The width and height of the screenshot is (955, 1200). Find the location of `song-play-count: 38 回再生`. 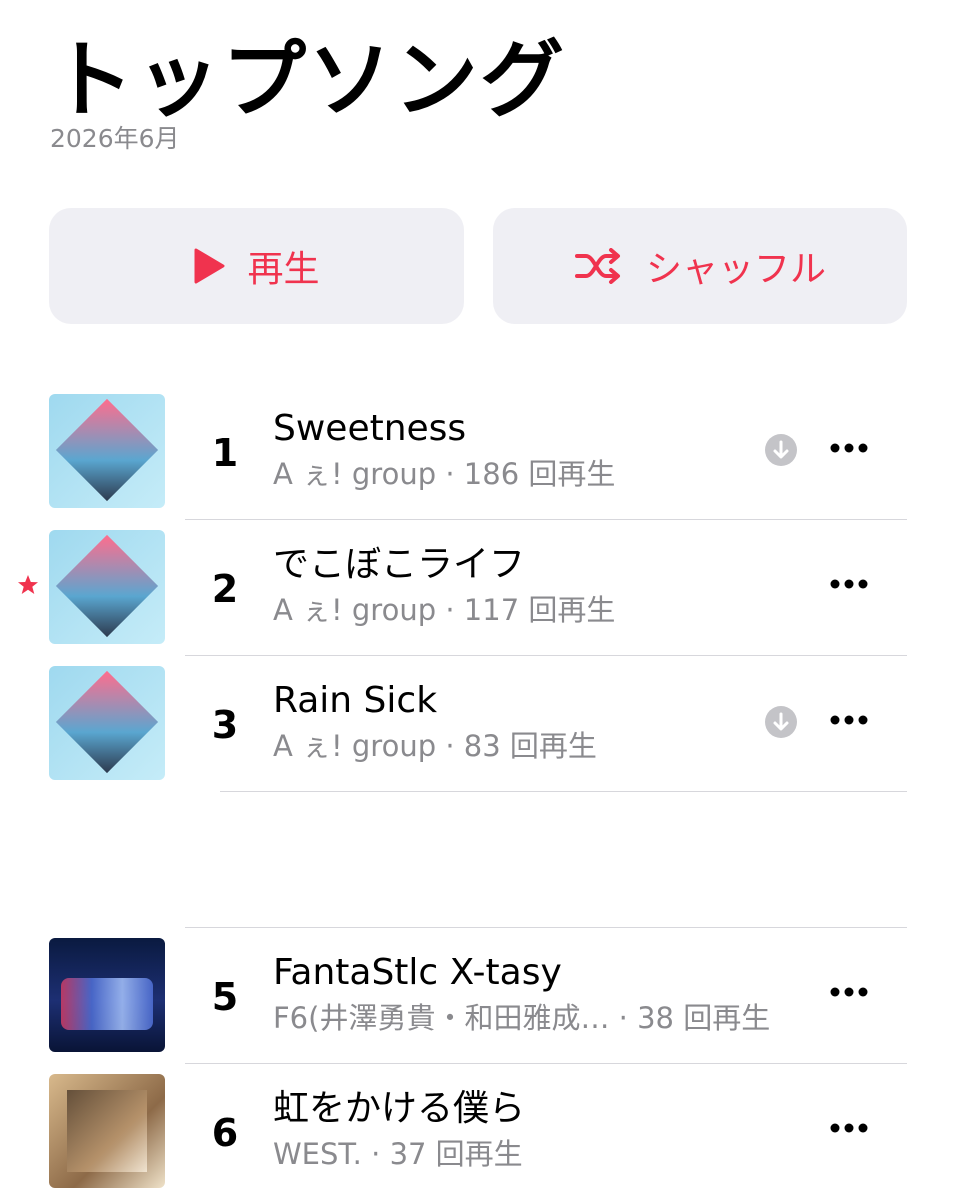

song-play-count: 38 回再生 is located at coordinates (704, 1018).